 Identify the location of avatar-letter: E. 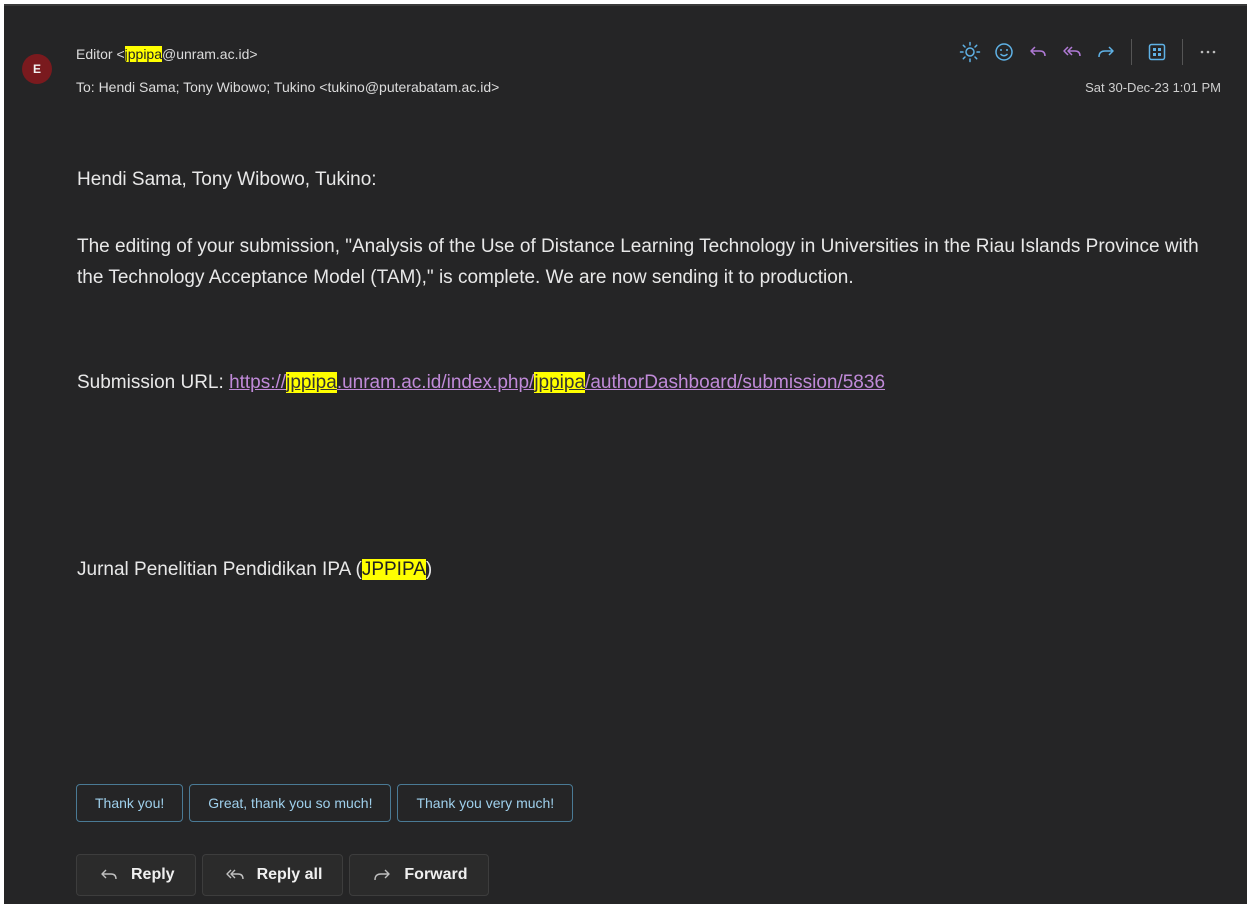
(36, 69).